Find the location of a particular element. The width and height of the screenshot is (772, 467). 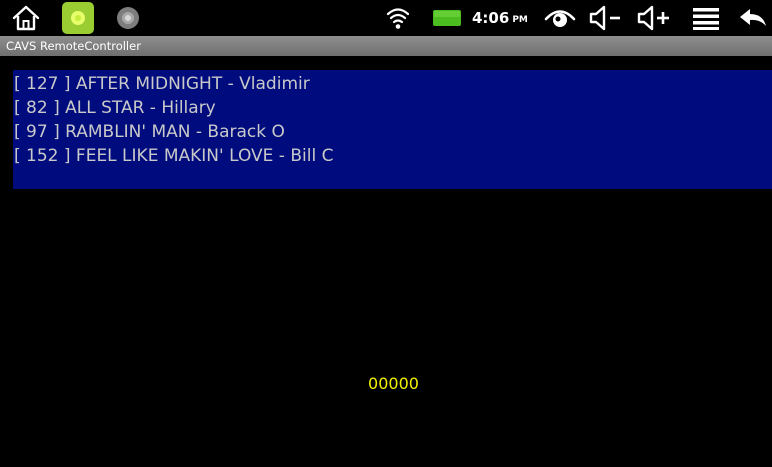

playlist-item: [ 152 ] FEEL LIKE MAKIN' LOVE - Bill C is located at coordinates (393, 156).